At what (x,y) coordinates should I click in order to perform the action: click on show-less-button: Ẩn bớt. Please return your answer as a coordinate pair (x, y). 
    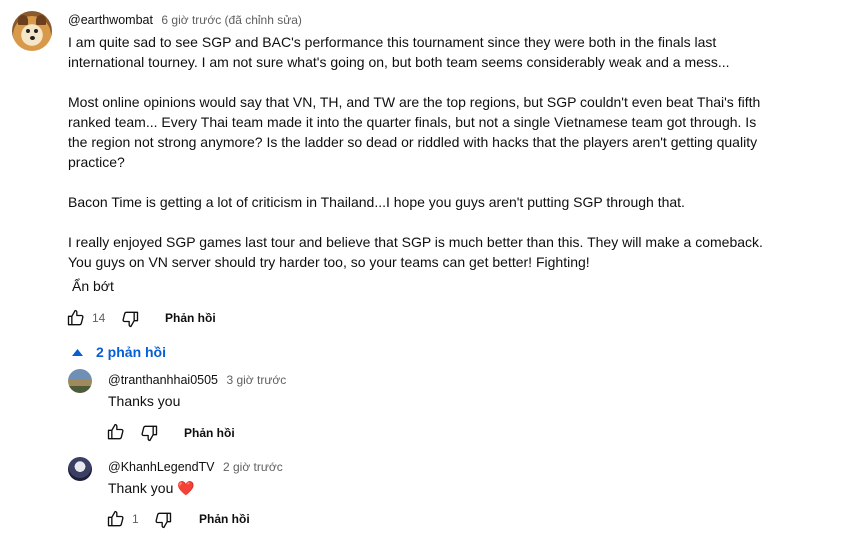
    Looking at the image, I should click on (93, 286).